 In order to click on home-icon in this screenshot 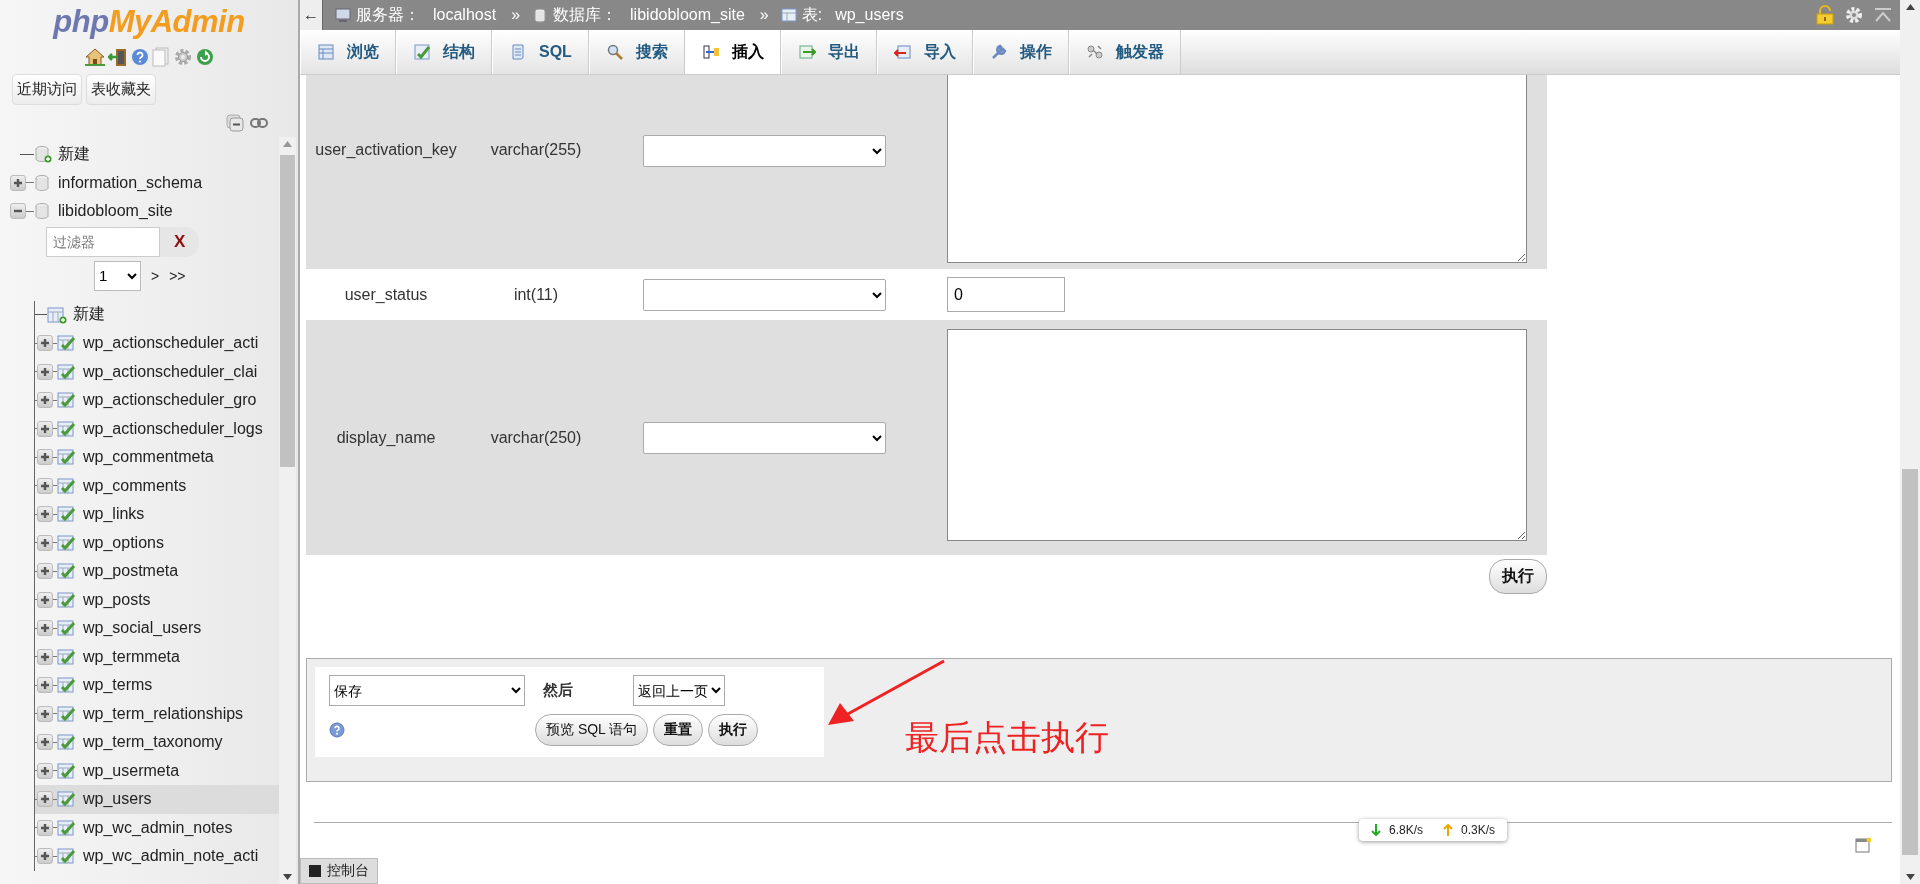, I will do `click(94, 57)`.